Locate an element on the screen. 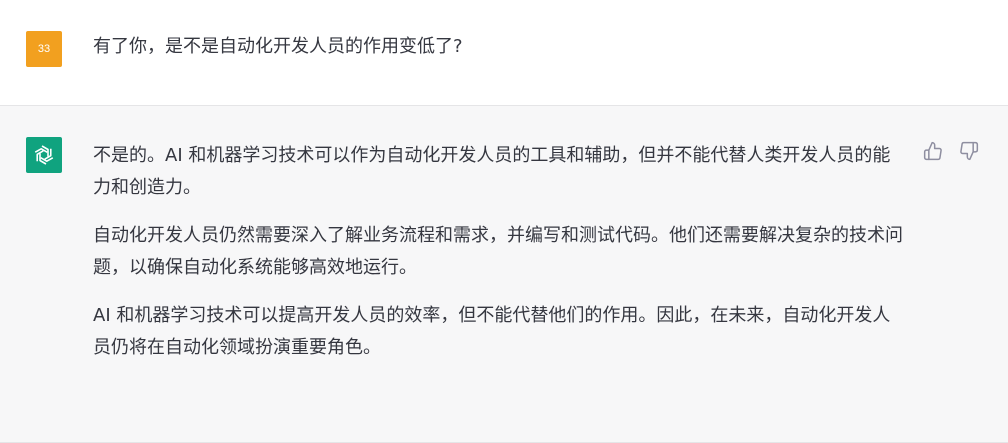 The height and width of the screenshot is (443, 1008). thumbs-down-icon is located at coordinates (969, 151).